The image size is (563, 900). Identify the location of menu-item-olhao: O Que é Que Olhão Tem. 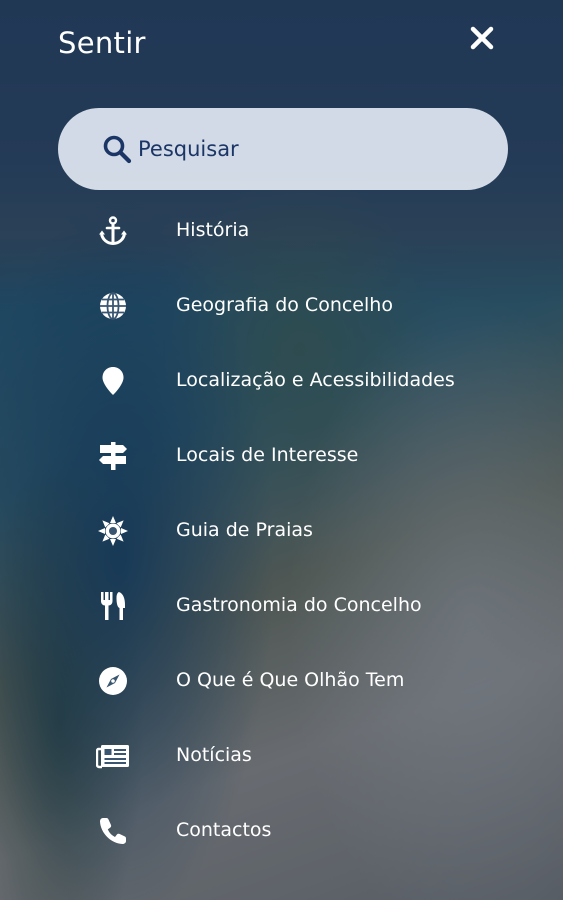
(281, 680).